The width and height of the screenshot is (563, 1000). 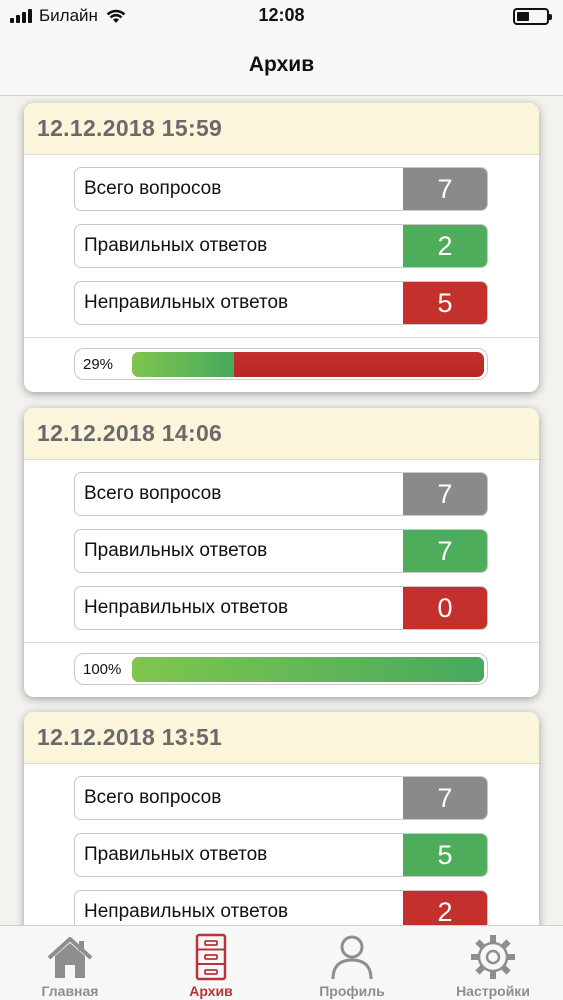 I want to click on tab-home: Главная, so click(x=70, y=963).